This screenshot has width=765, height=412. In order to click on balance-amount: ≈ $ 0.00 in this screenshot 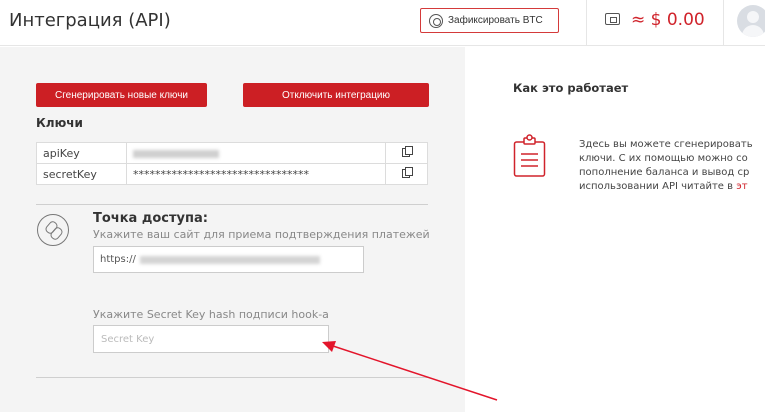, I will do `click(668, 20)`.